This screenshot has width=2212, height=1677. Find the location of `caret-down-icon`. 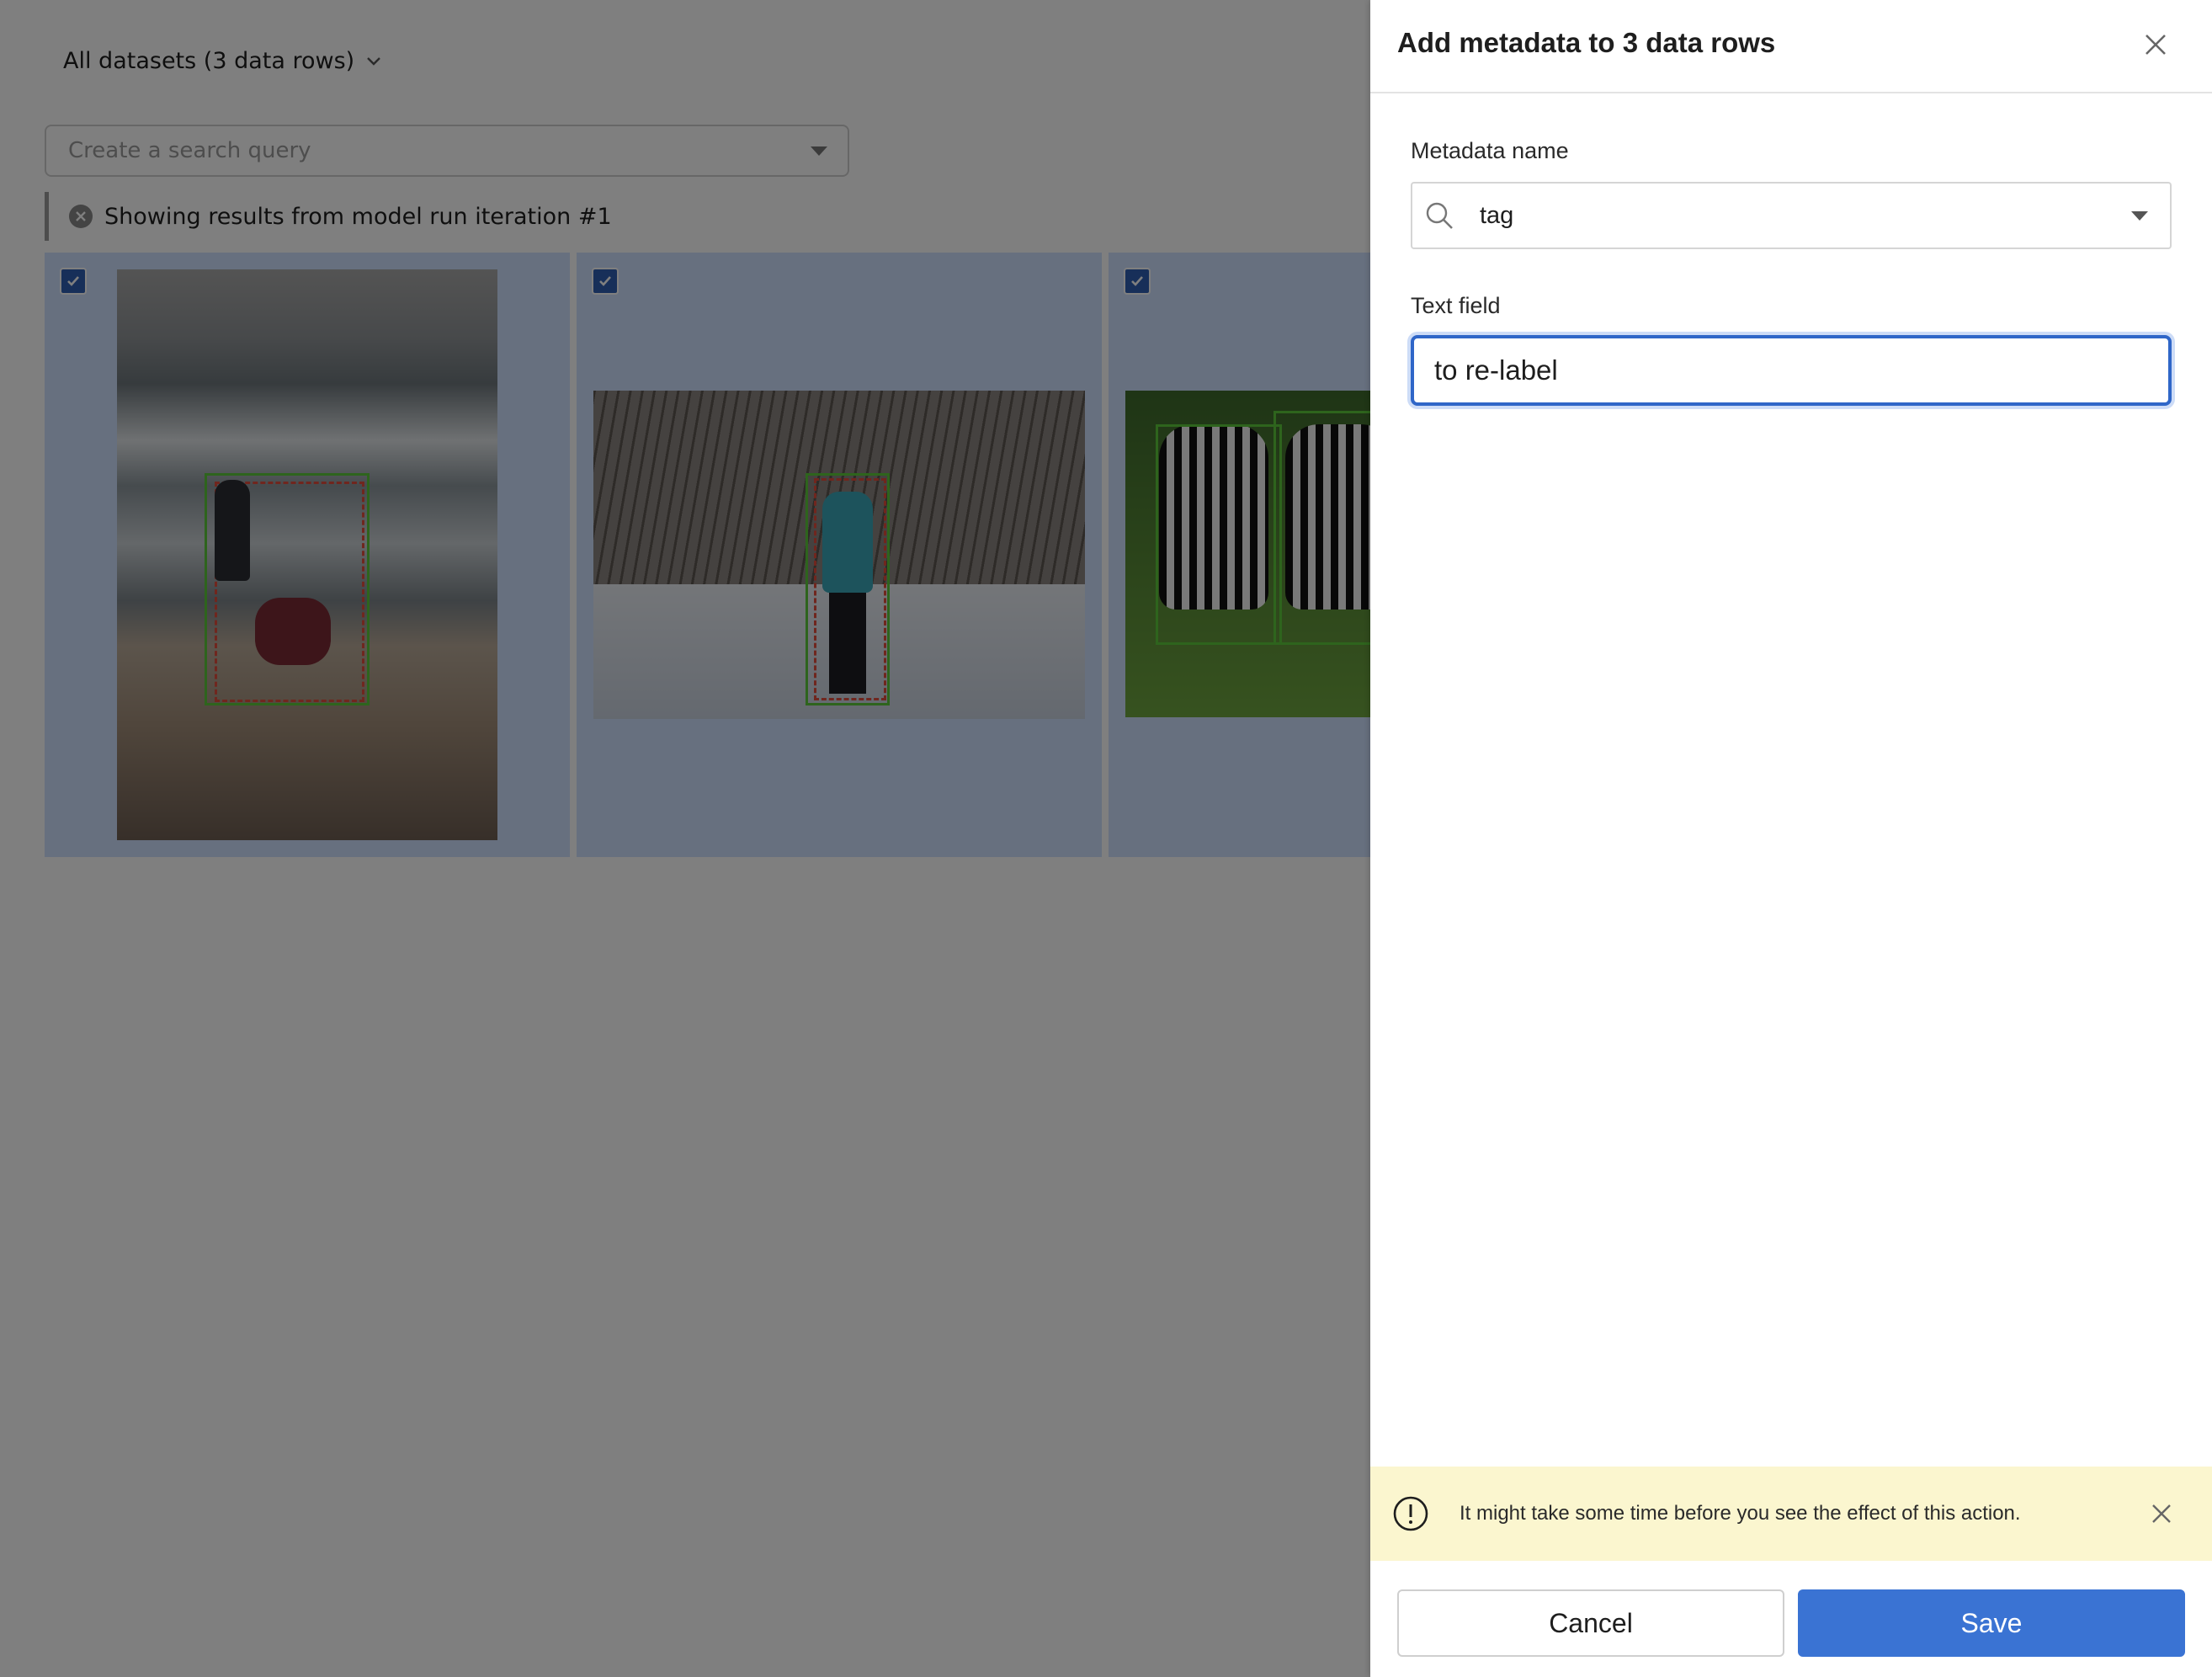

caret-down-icon is located at coordinates (2140, 216).